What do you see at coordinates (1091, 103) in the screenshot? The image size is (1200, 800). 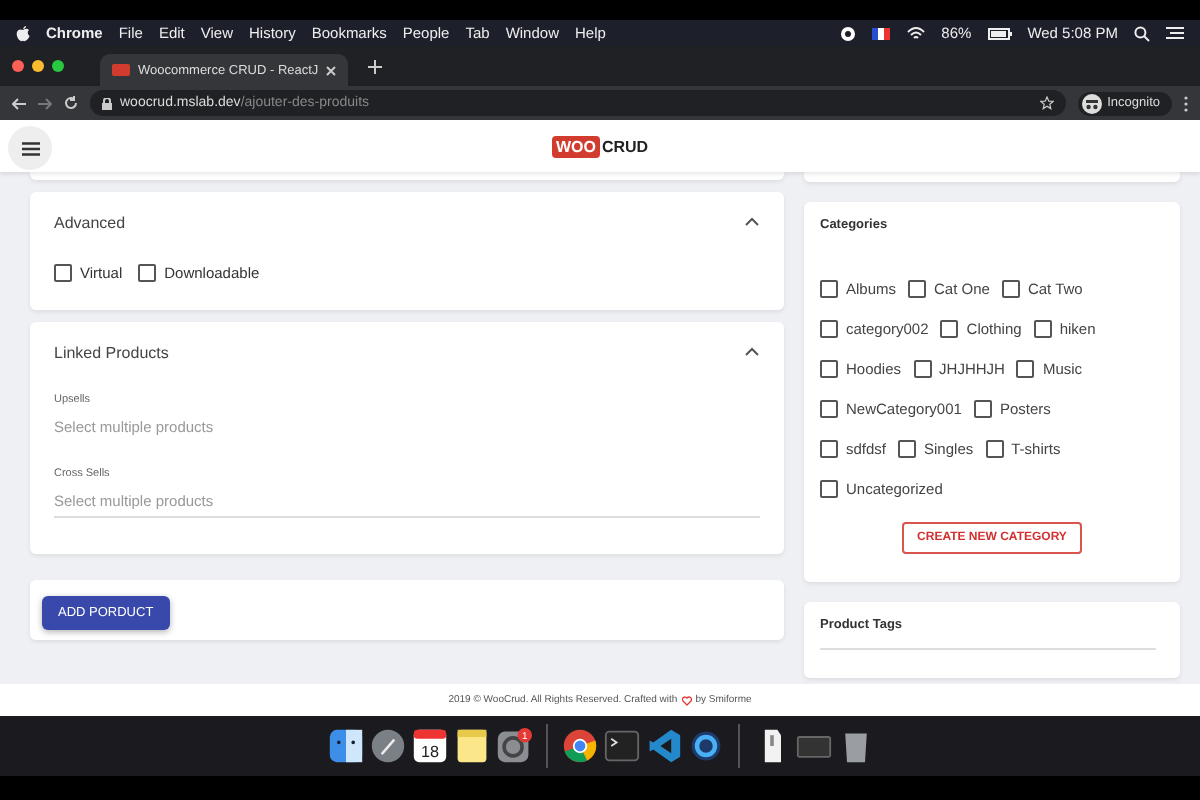 I see `incognito-icon` at bounding box center [1091, 103].